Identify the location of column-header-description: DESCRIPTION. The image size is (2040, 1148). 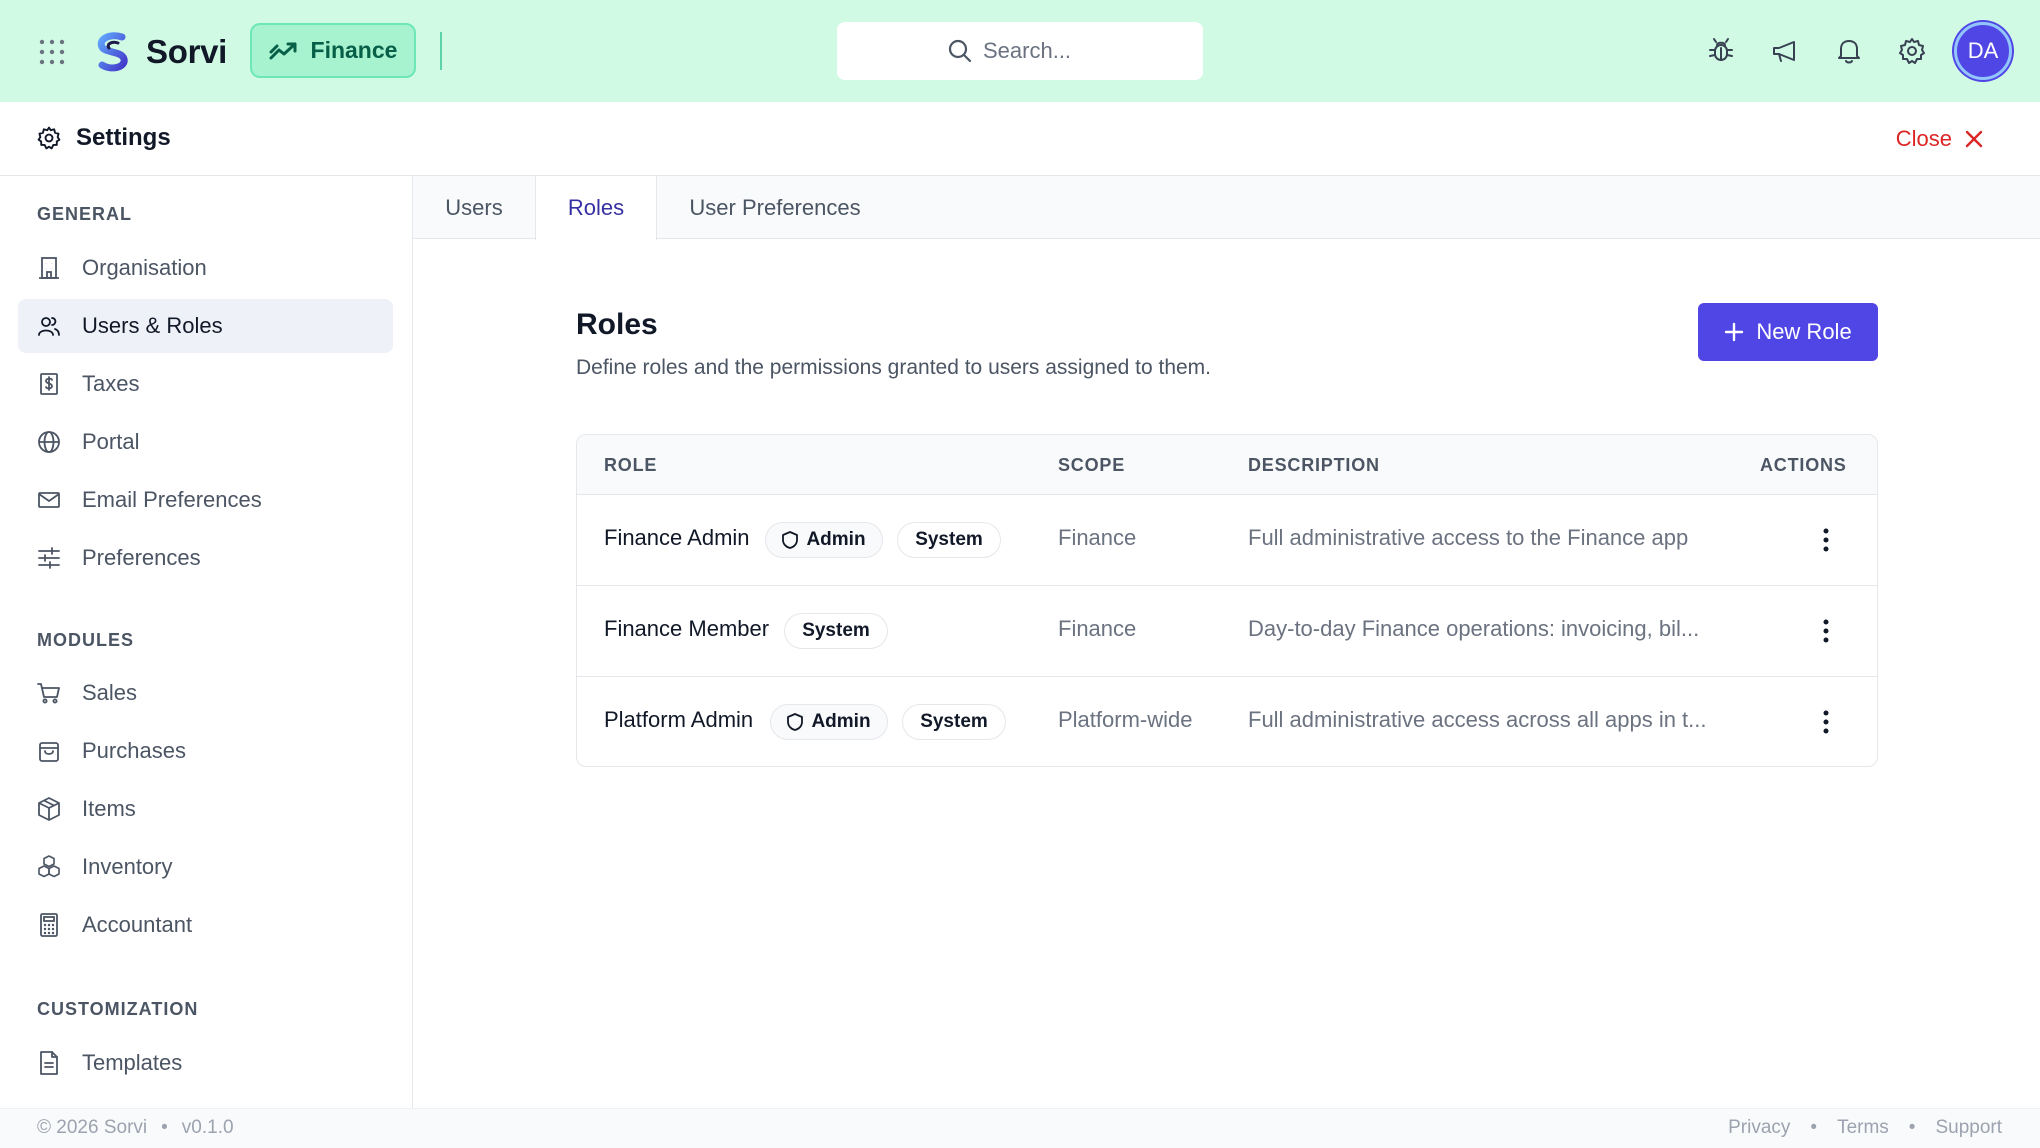
(1314, 465).